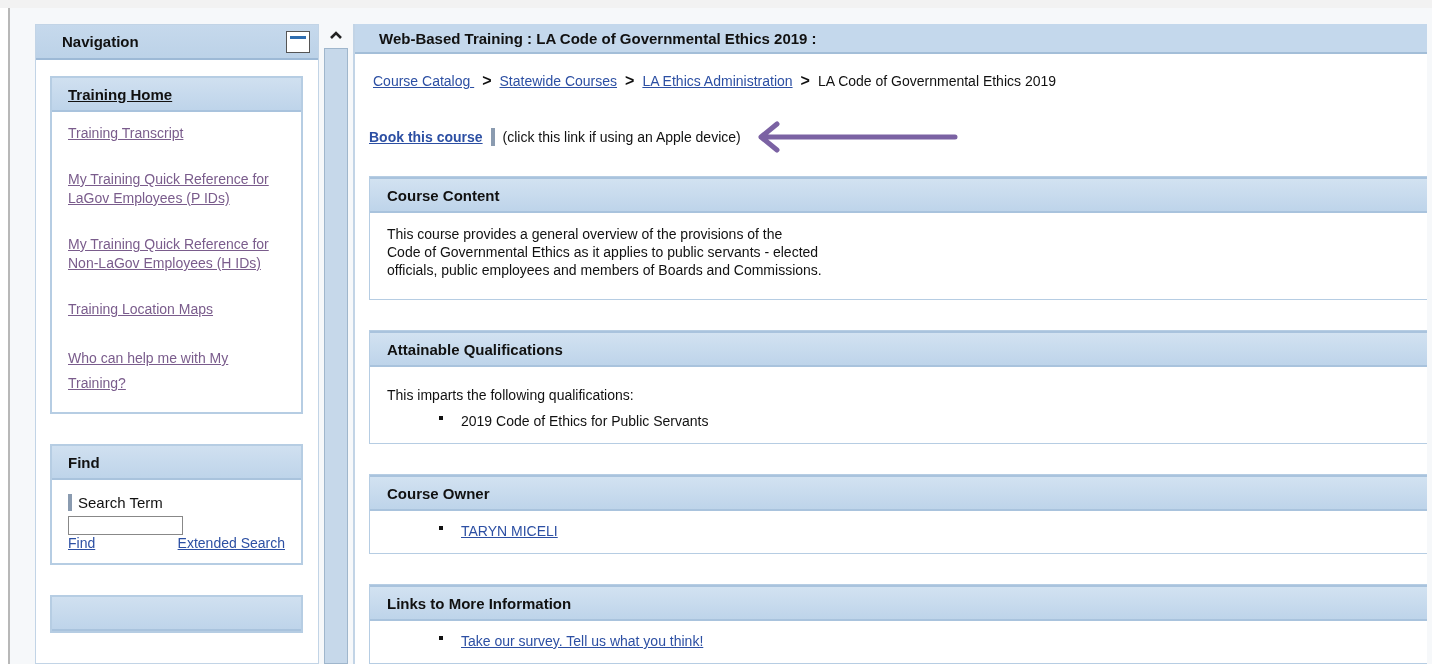 The height and width of the screenshot is (664, 1432). What do you see at coordinates (605, 270) in the screenshot?
I see `description-text: officials, public employees and members of Boards and Commissions.` at bounding box center [605, 270].